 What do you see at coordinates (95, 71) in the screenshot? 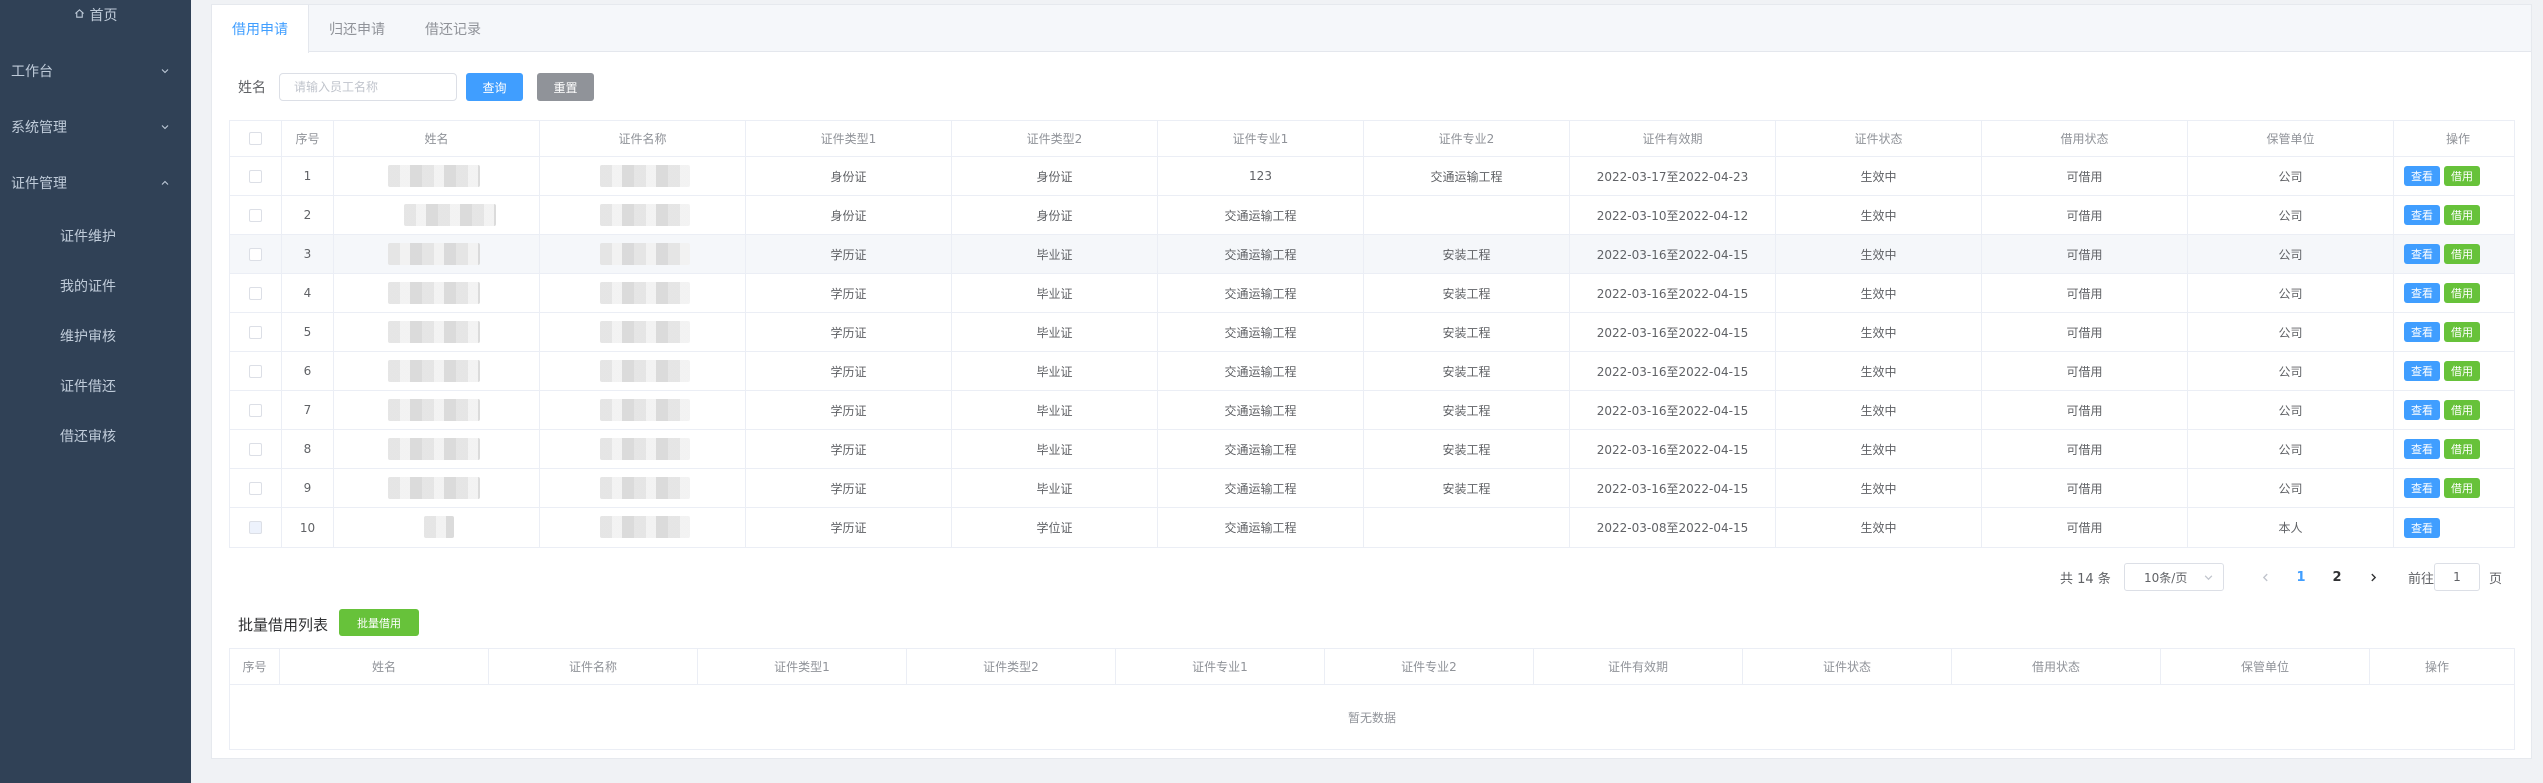
I see `menu-group-workbench: 工作台` at bounding box center [95, 71].